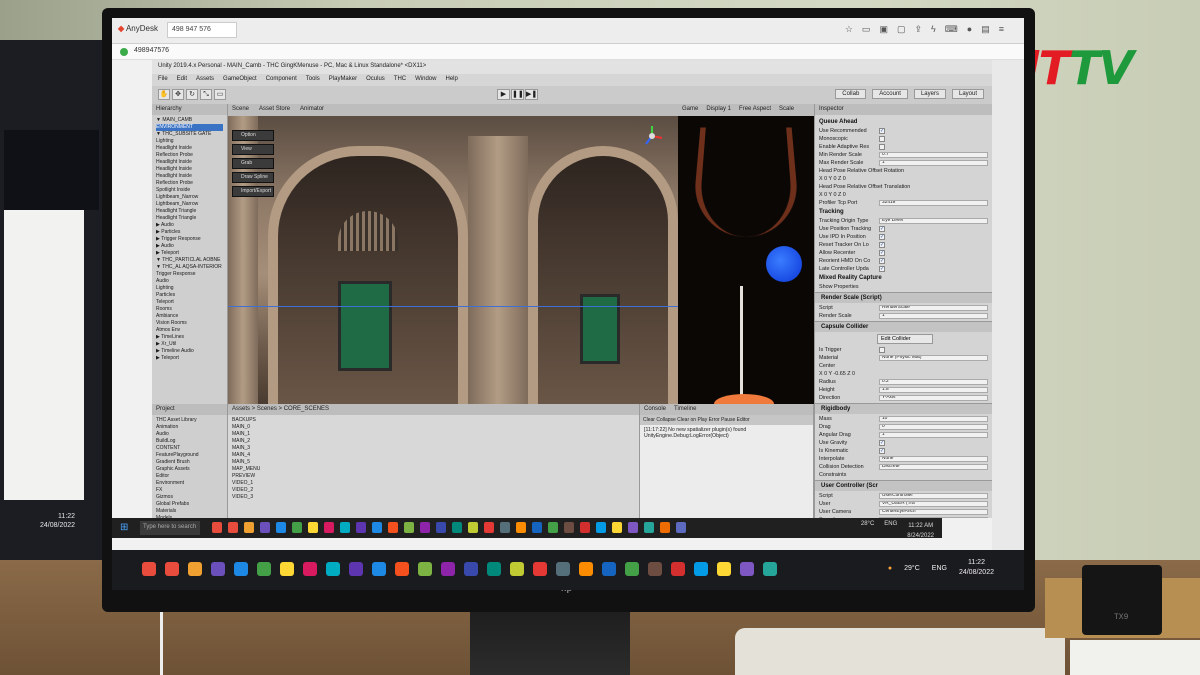  Describe the element at coordinates (189, 127) in the screenshot. I see `hierarchy-item: ENVIRONMENT` at that location.